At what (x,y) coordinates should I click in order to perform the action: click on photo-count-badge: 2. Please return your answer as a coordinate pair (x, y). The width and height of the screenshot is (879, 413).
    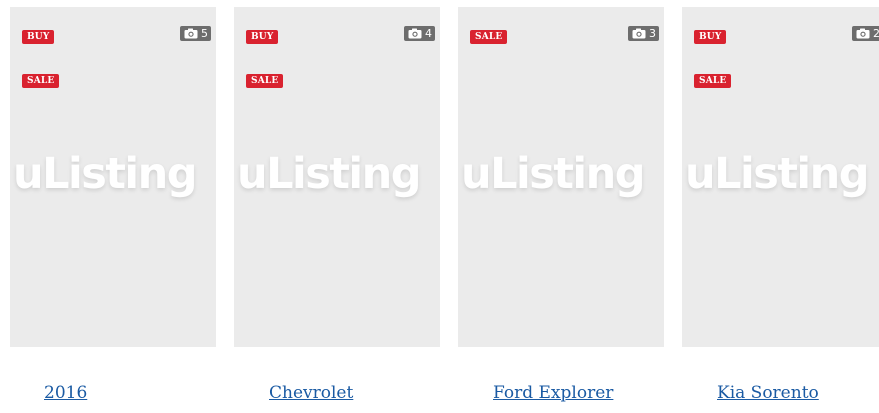
    Looking at the image, I should click on (865, 33).